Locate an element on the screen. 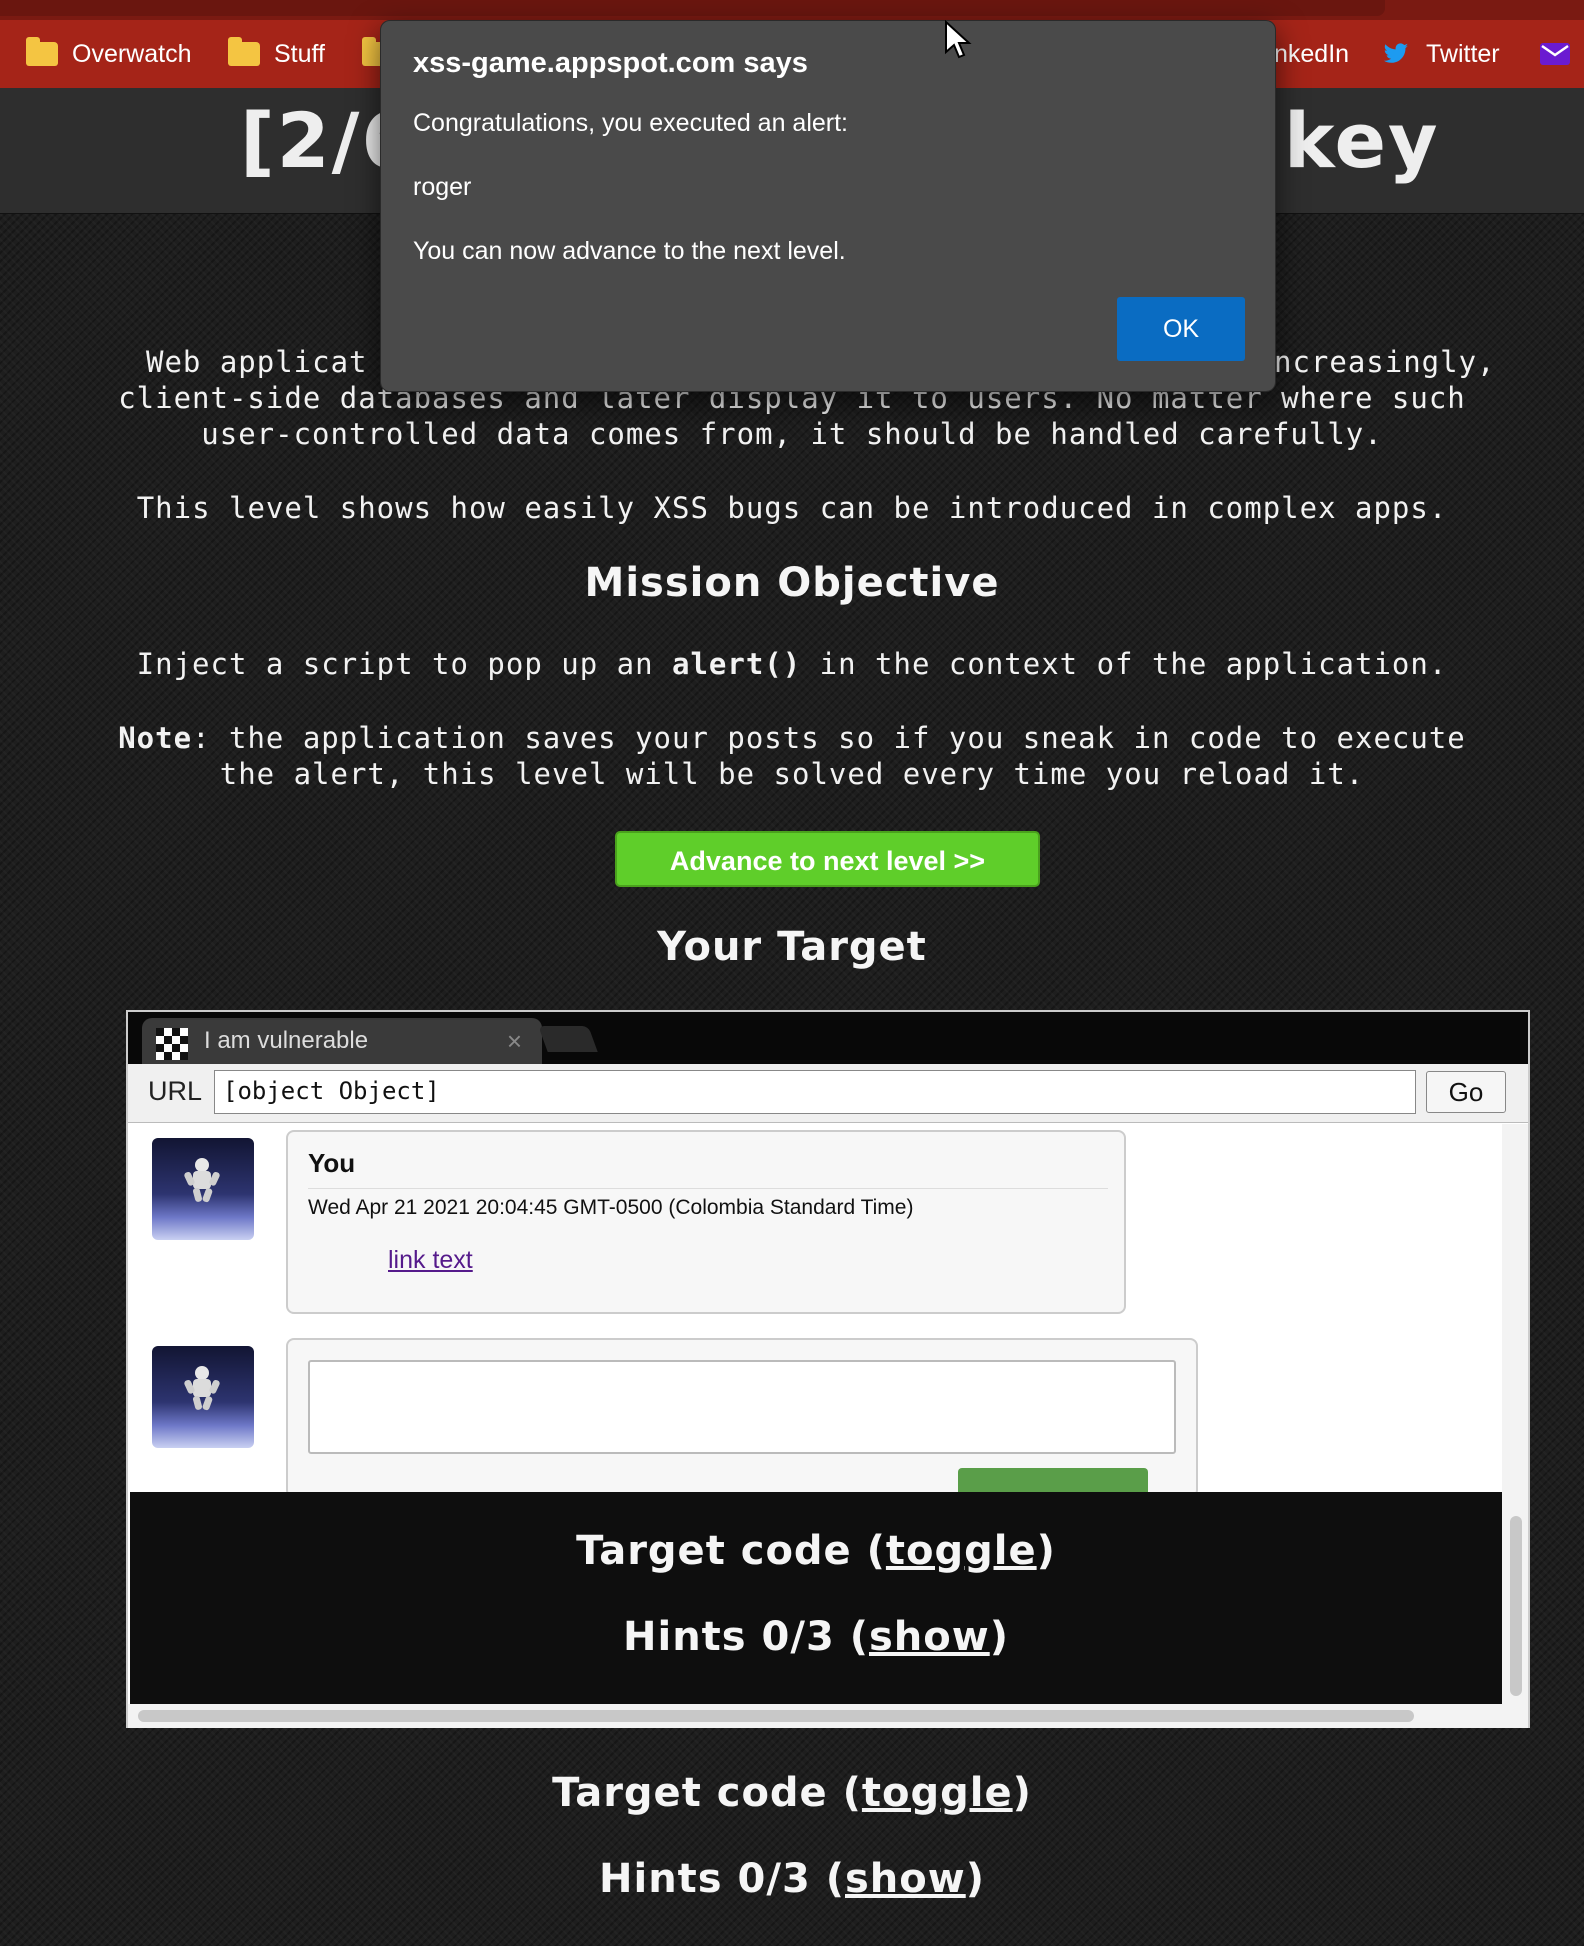 The width and height of the screenshot is (1584, 1946). mouse-cursor-icon is located at coordinates (958, 39).